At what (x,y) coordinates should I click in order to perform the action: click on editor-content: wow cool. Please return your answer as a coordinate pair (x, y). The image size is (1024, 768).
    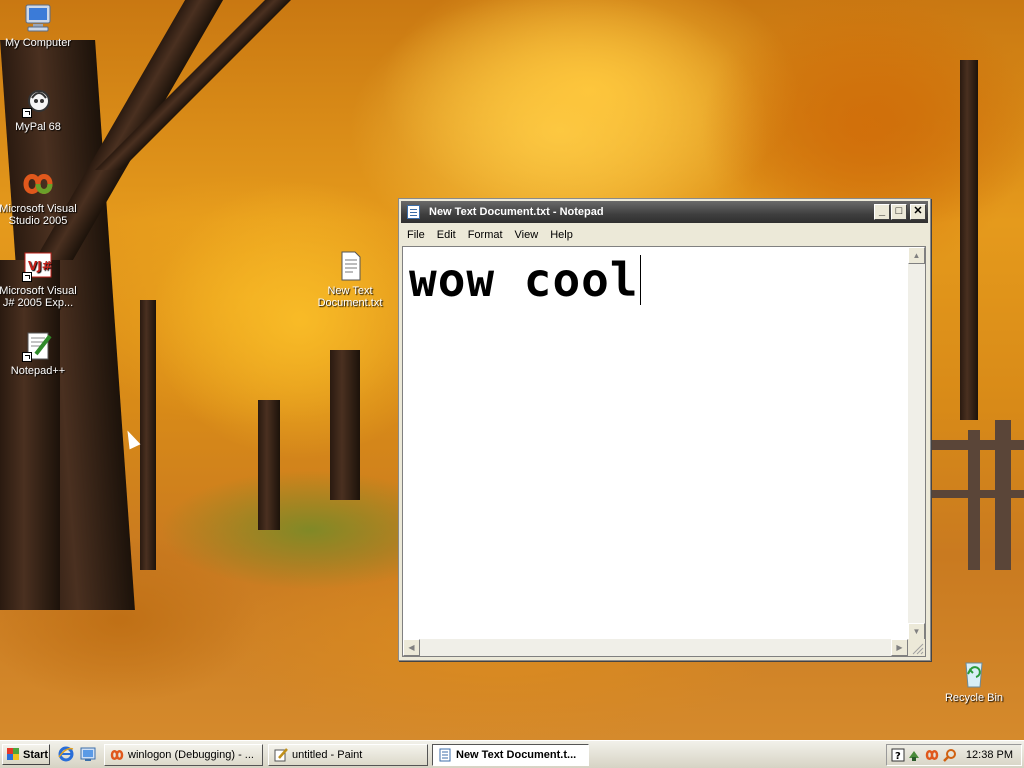
    Looking at the image, I should click on (524, 280).